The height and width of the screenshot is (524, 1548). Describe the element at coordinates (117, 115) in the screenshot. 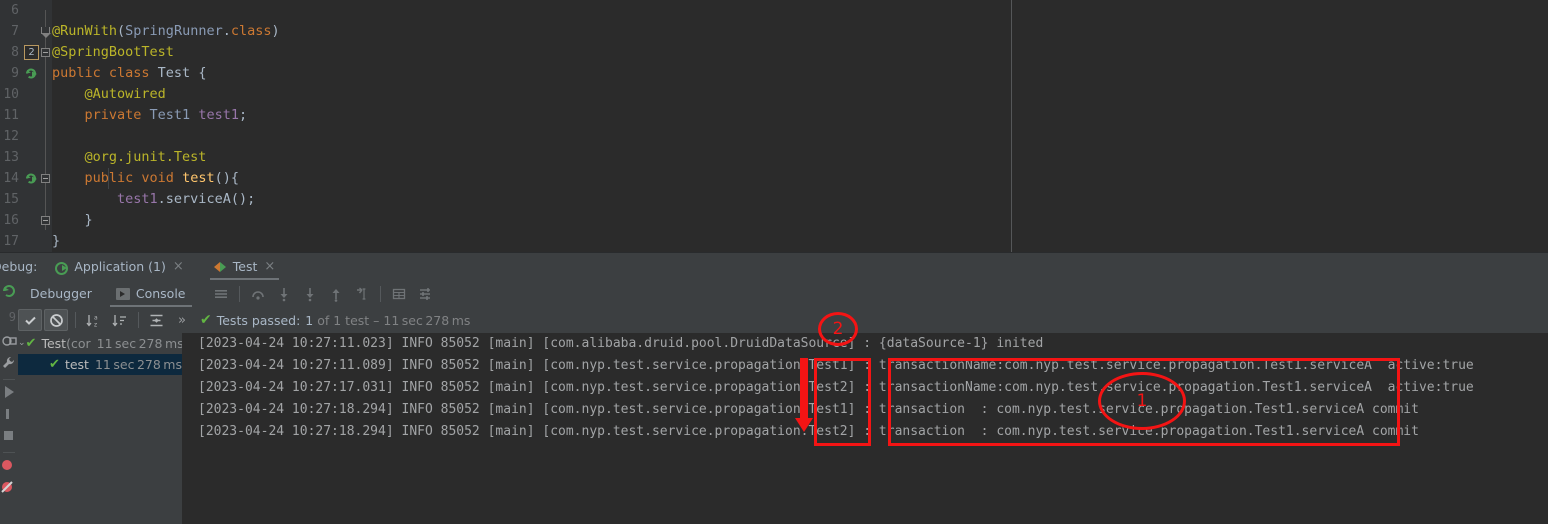

I see `code-token: private` at that location.